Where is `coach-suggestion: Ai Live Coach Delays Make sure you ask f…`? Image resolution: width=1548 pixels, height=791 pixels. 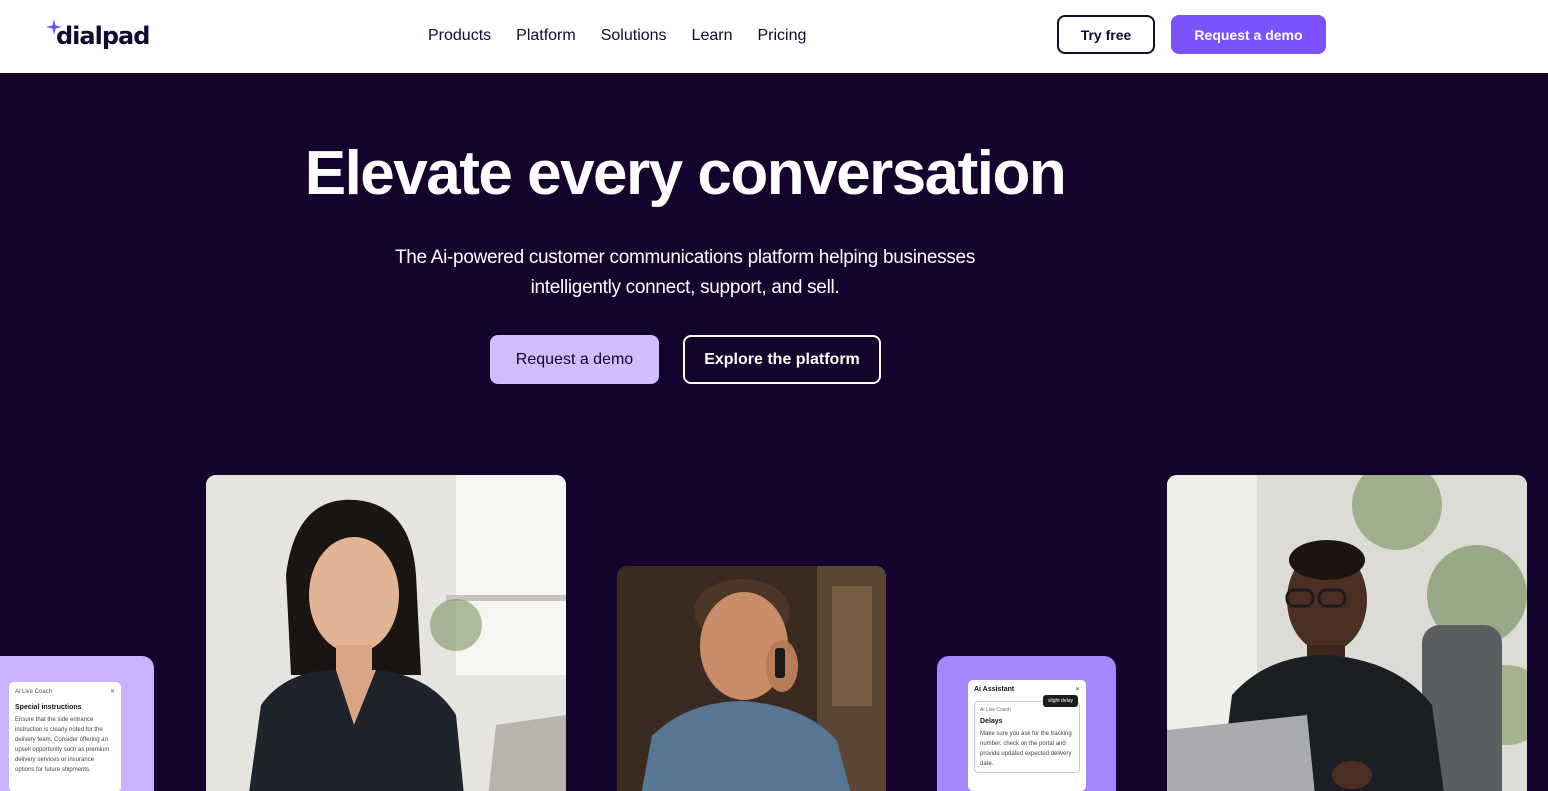 coach-suggestion: Ai Live Coach Delays Make sure you ask f… is located at coordinates (1027, 737).